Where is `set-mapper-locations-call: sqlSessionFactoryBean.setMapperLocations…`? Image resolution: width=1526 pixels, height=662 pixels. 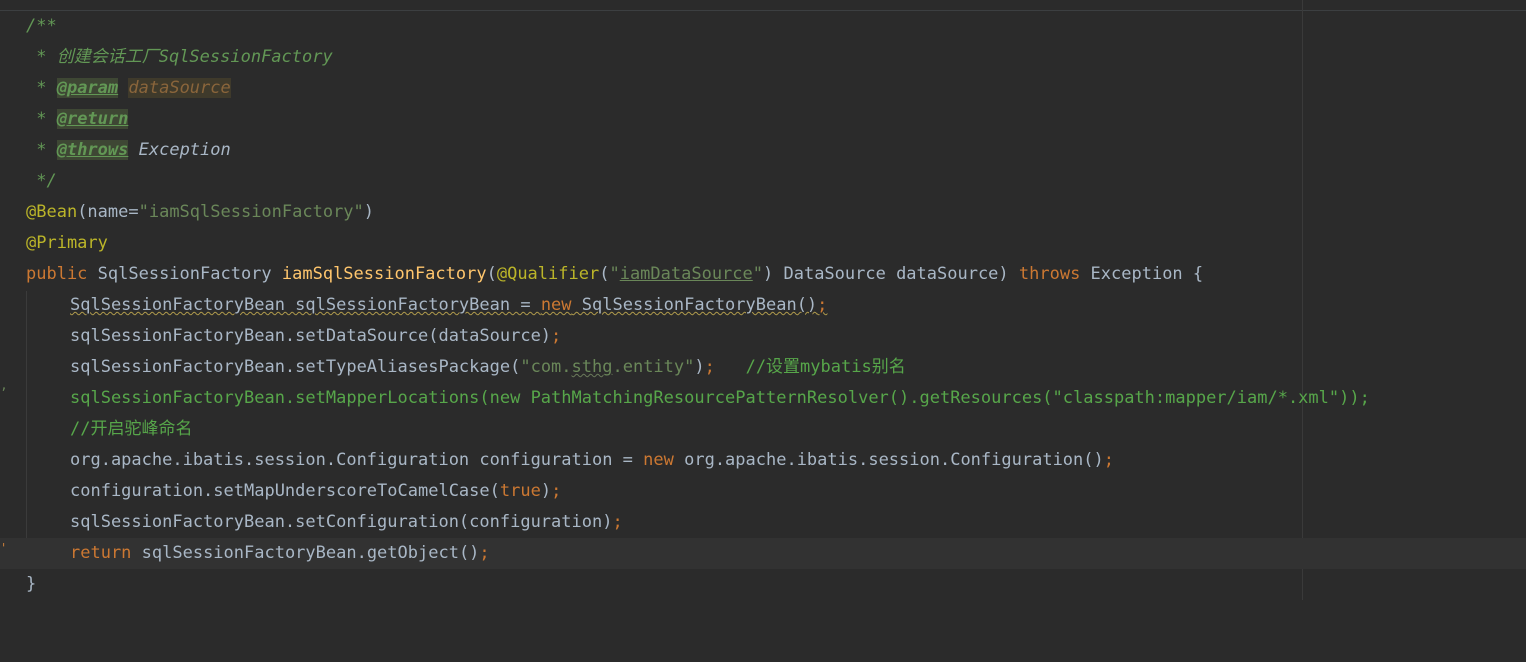 set-mapper-locations-call: sqlSessionFactoryBean.setMapperLocations… is located at coordinates (720, 398).